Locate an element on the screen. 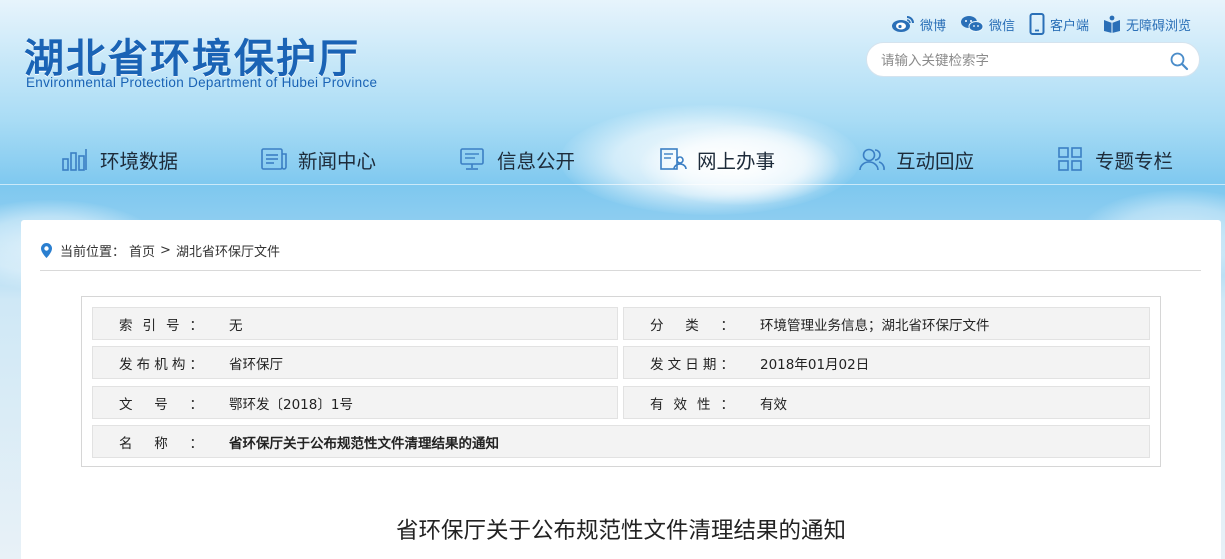 The height and width of the screenshot is (559, 1225). location-pin-icon is located at coordinates (46, 250).